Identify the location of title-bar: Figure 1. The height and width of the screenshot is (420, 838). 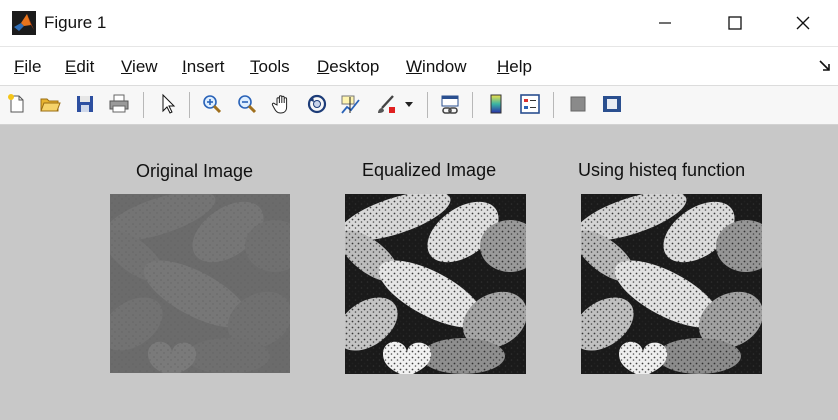
(419, 23).